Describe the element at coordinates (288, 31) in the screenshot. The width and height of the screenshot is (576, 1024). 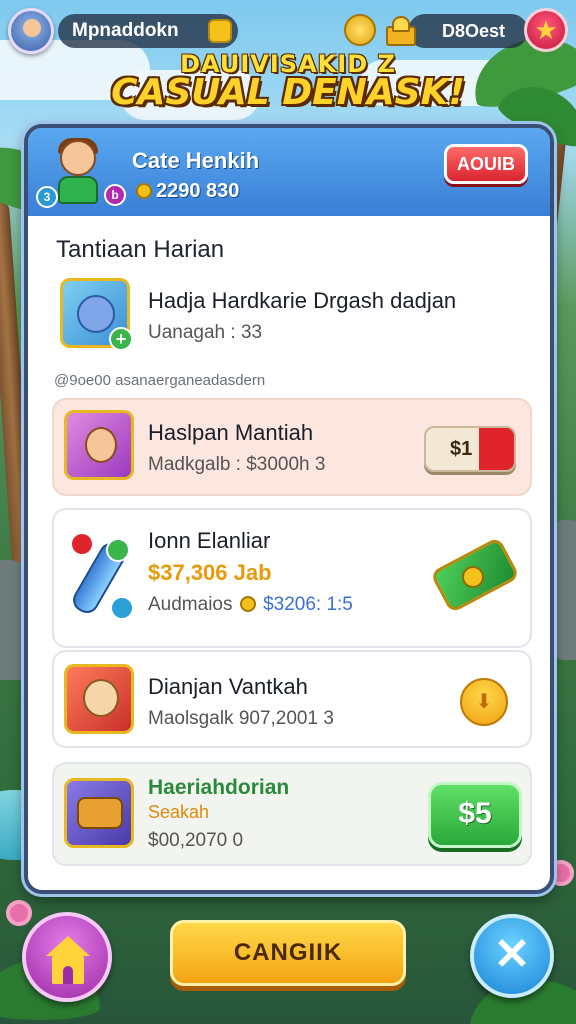
I see `top-bar: Mpnaddokn D8Oest ★` at that location.